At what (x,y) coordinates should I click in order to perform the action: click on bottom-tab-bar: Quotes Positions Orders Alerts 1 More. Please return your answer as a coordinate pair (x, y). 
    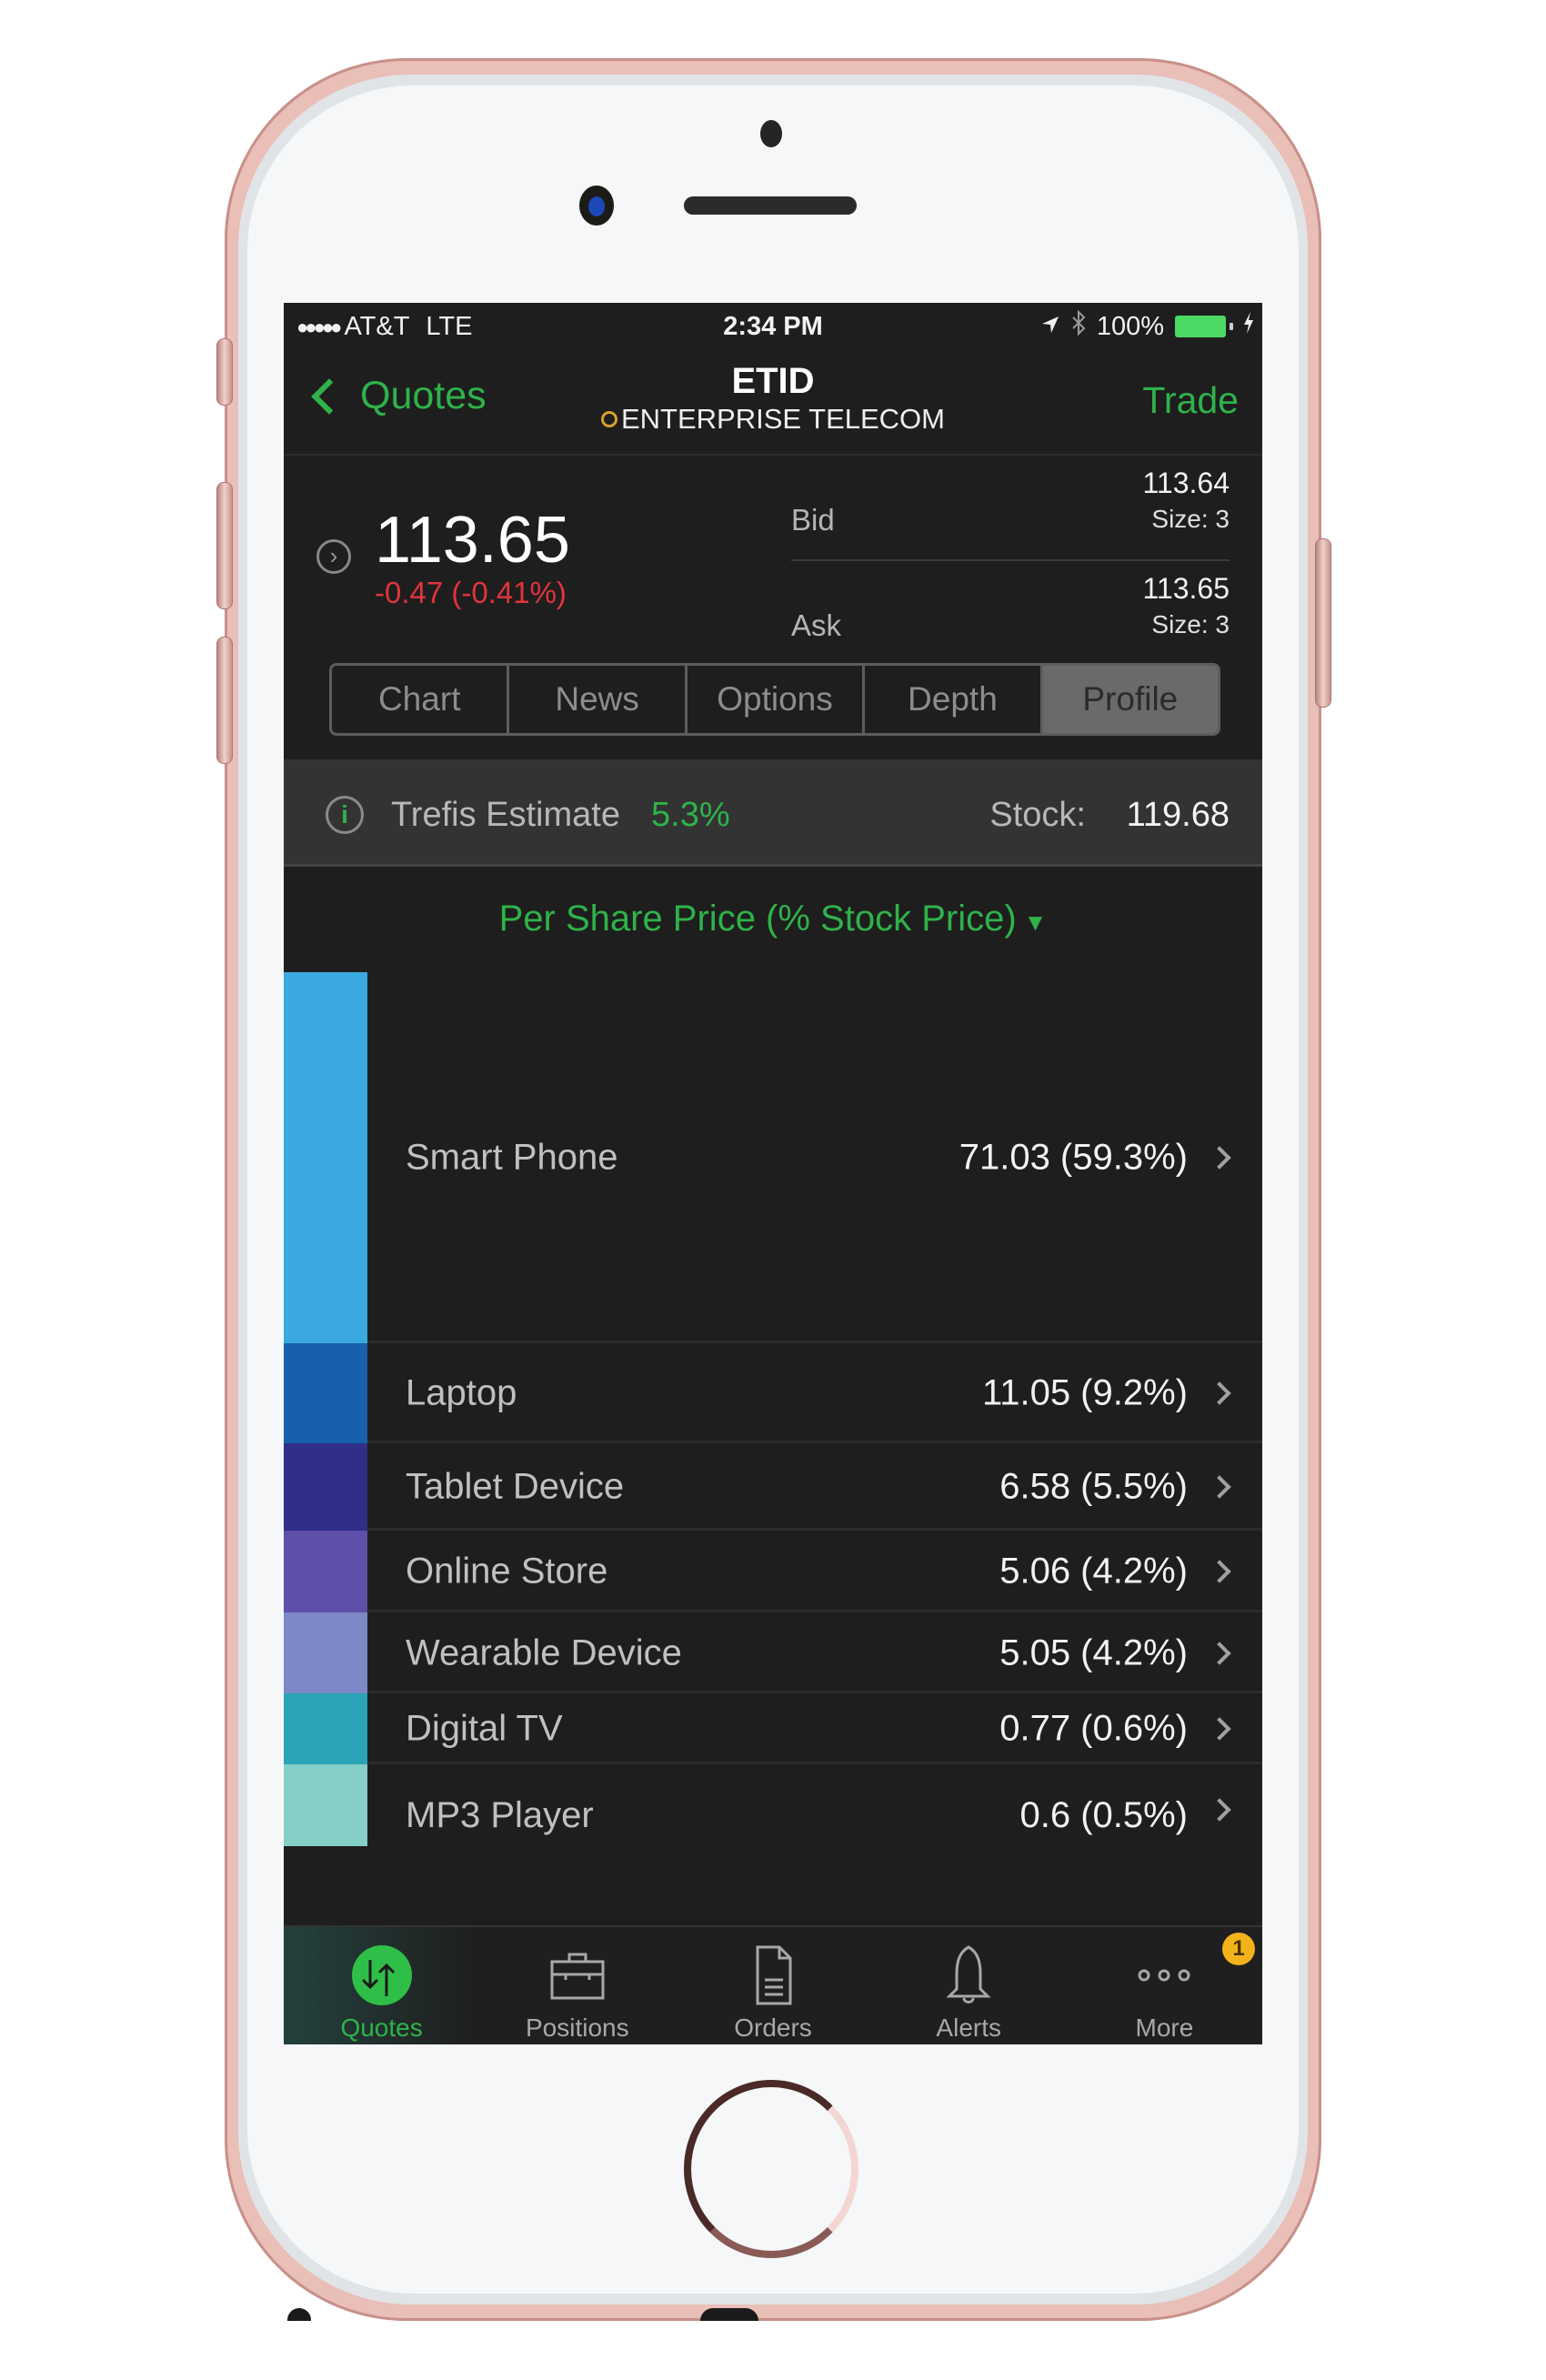
    Looking at the image, I should click on (773, 1985).